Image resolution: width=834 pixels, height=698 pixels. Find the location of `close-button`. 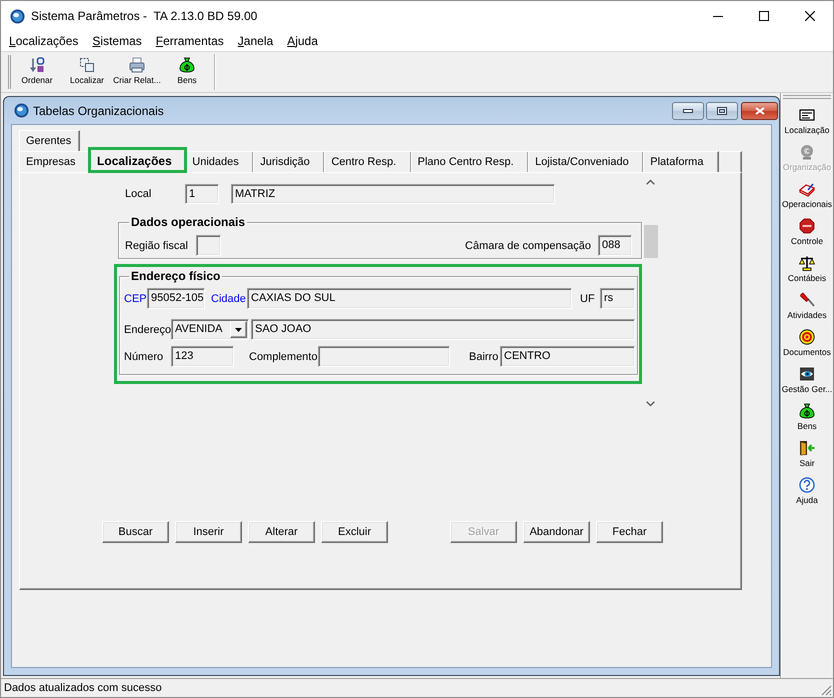

close-button is located at coordinates (759, 111).